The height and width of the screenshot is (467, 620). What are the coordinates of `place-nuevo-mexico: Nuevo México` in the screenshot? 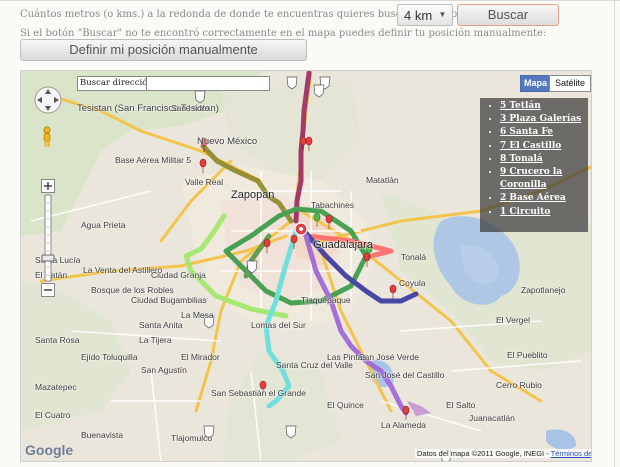 It's located at (227, 141).